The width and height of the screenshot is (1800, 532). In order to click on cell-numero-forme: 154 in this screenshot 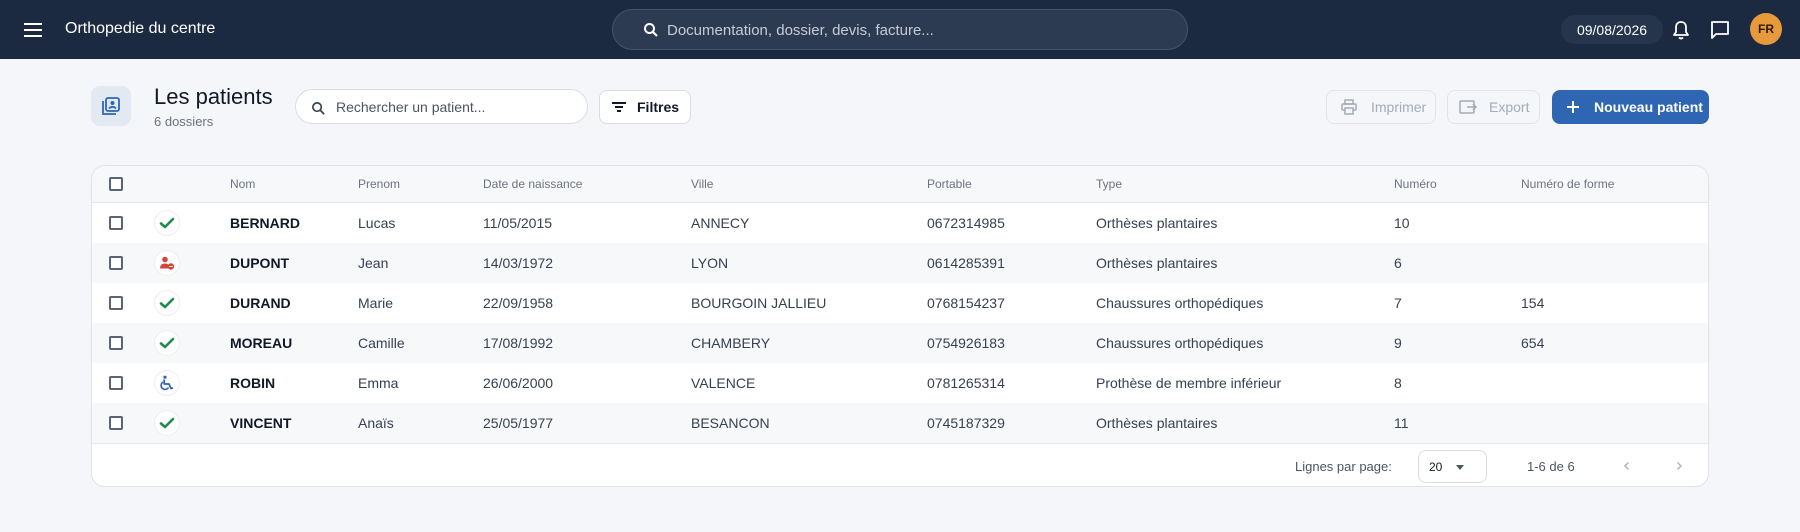, I will do `click(1533, 303)`.